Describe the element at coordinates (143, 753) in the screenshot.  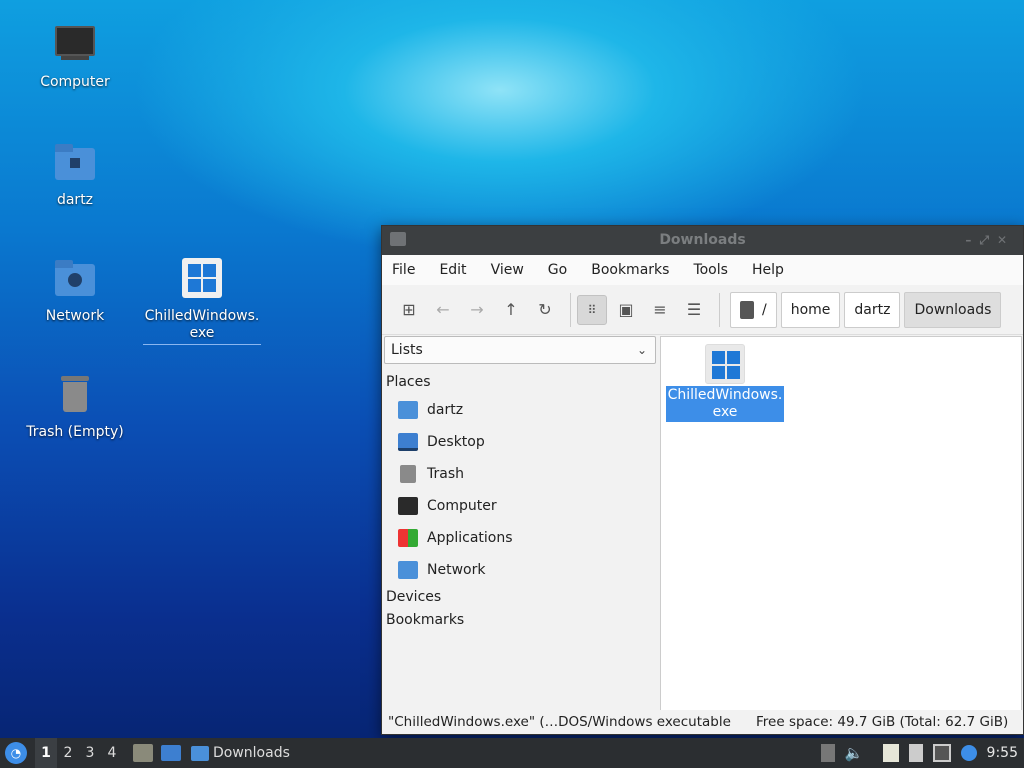
I see `file-manager-launcher` at that location.